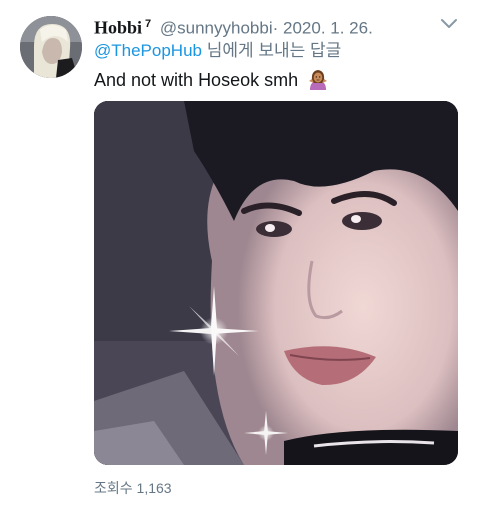 Image resolution: width=480 pixels, height=509 pixels. Describe the element at coordinates (318, 79) in the screenshot. I see `woman-shrugging-icon` at that location.